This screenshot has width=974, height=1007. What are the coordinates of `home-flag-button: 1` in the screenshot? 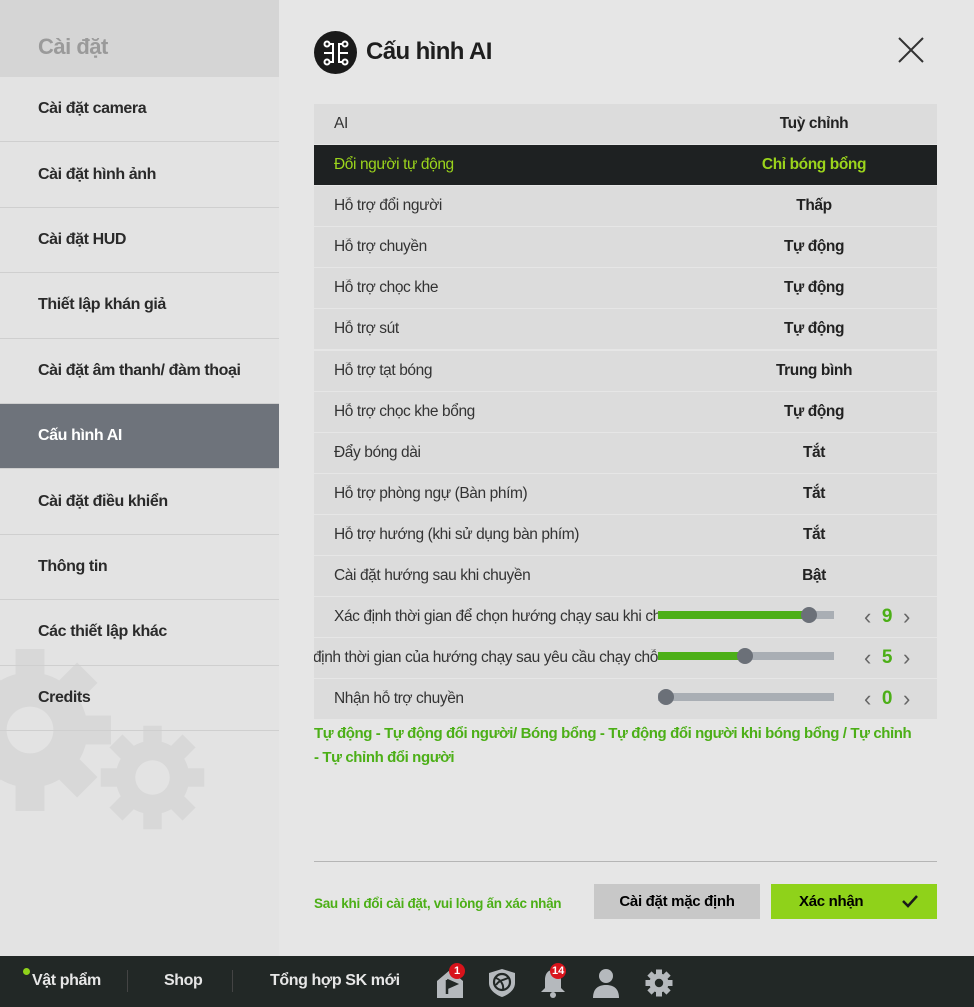 It's located at (450, 983).